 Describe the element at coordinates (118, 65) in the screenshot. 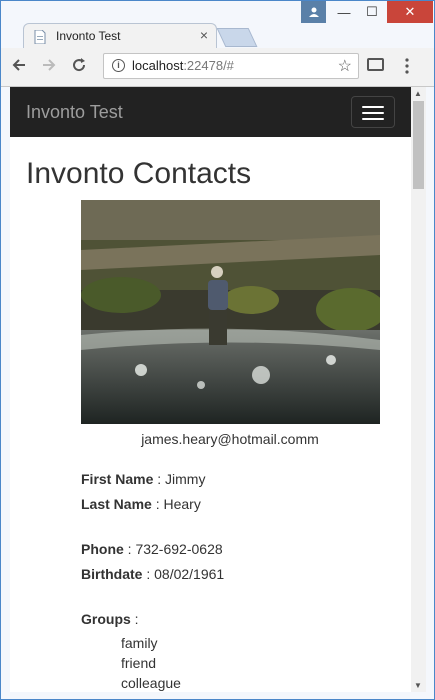

I see `info-icon: i` at that location.